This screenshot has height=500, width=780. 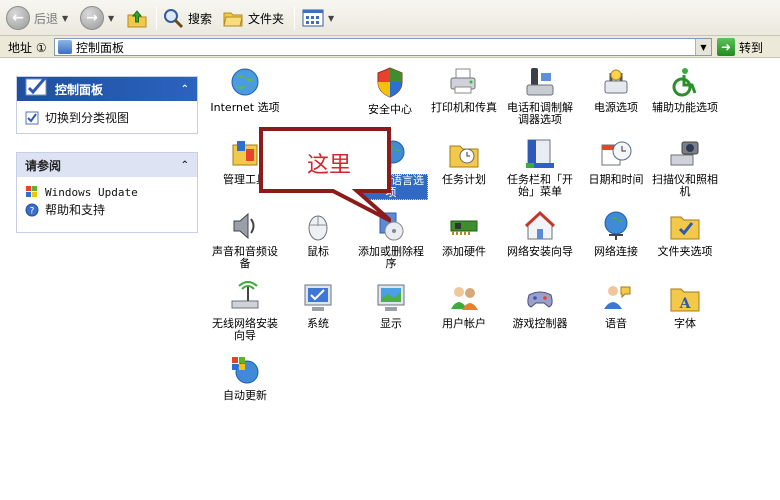 I want to click on automatic-updates-icon, so click(x=245, y=370).